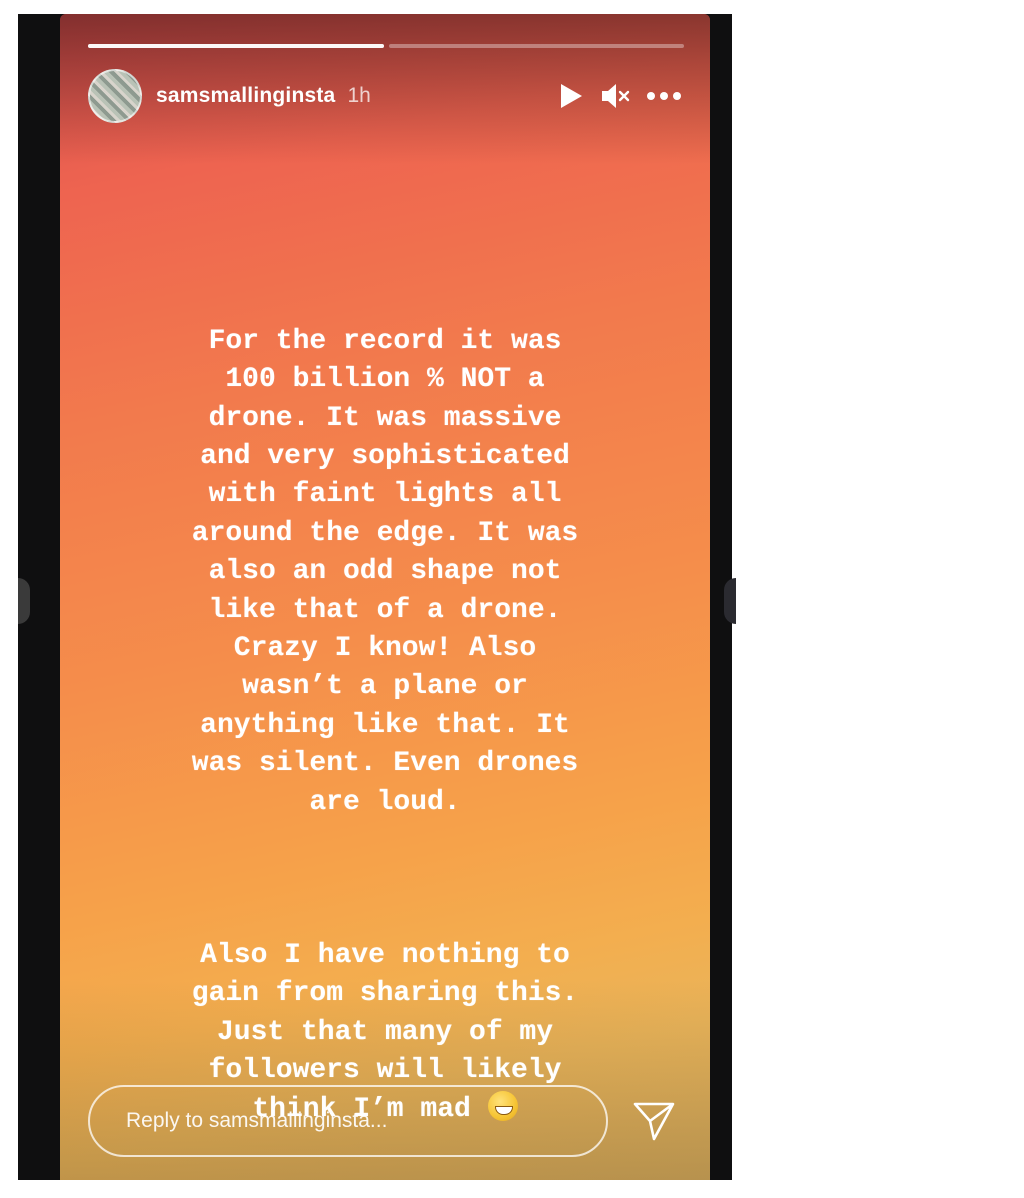  I want to click on story-header: samsmallinginsta 1h, so click(385, 96).